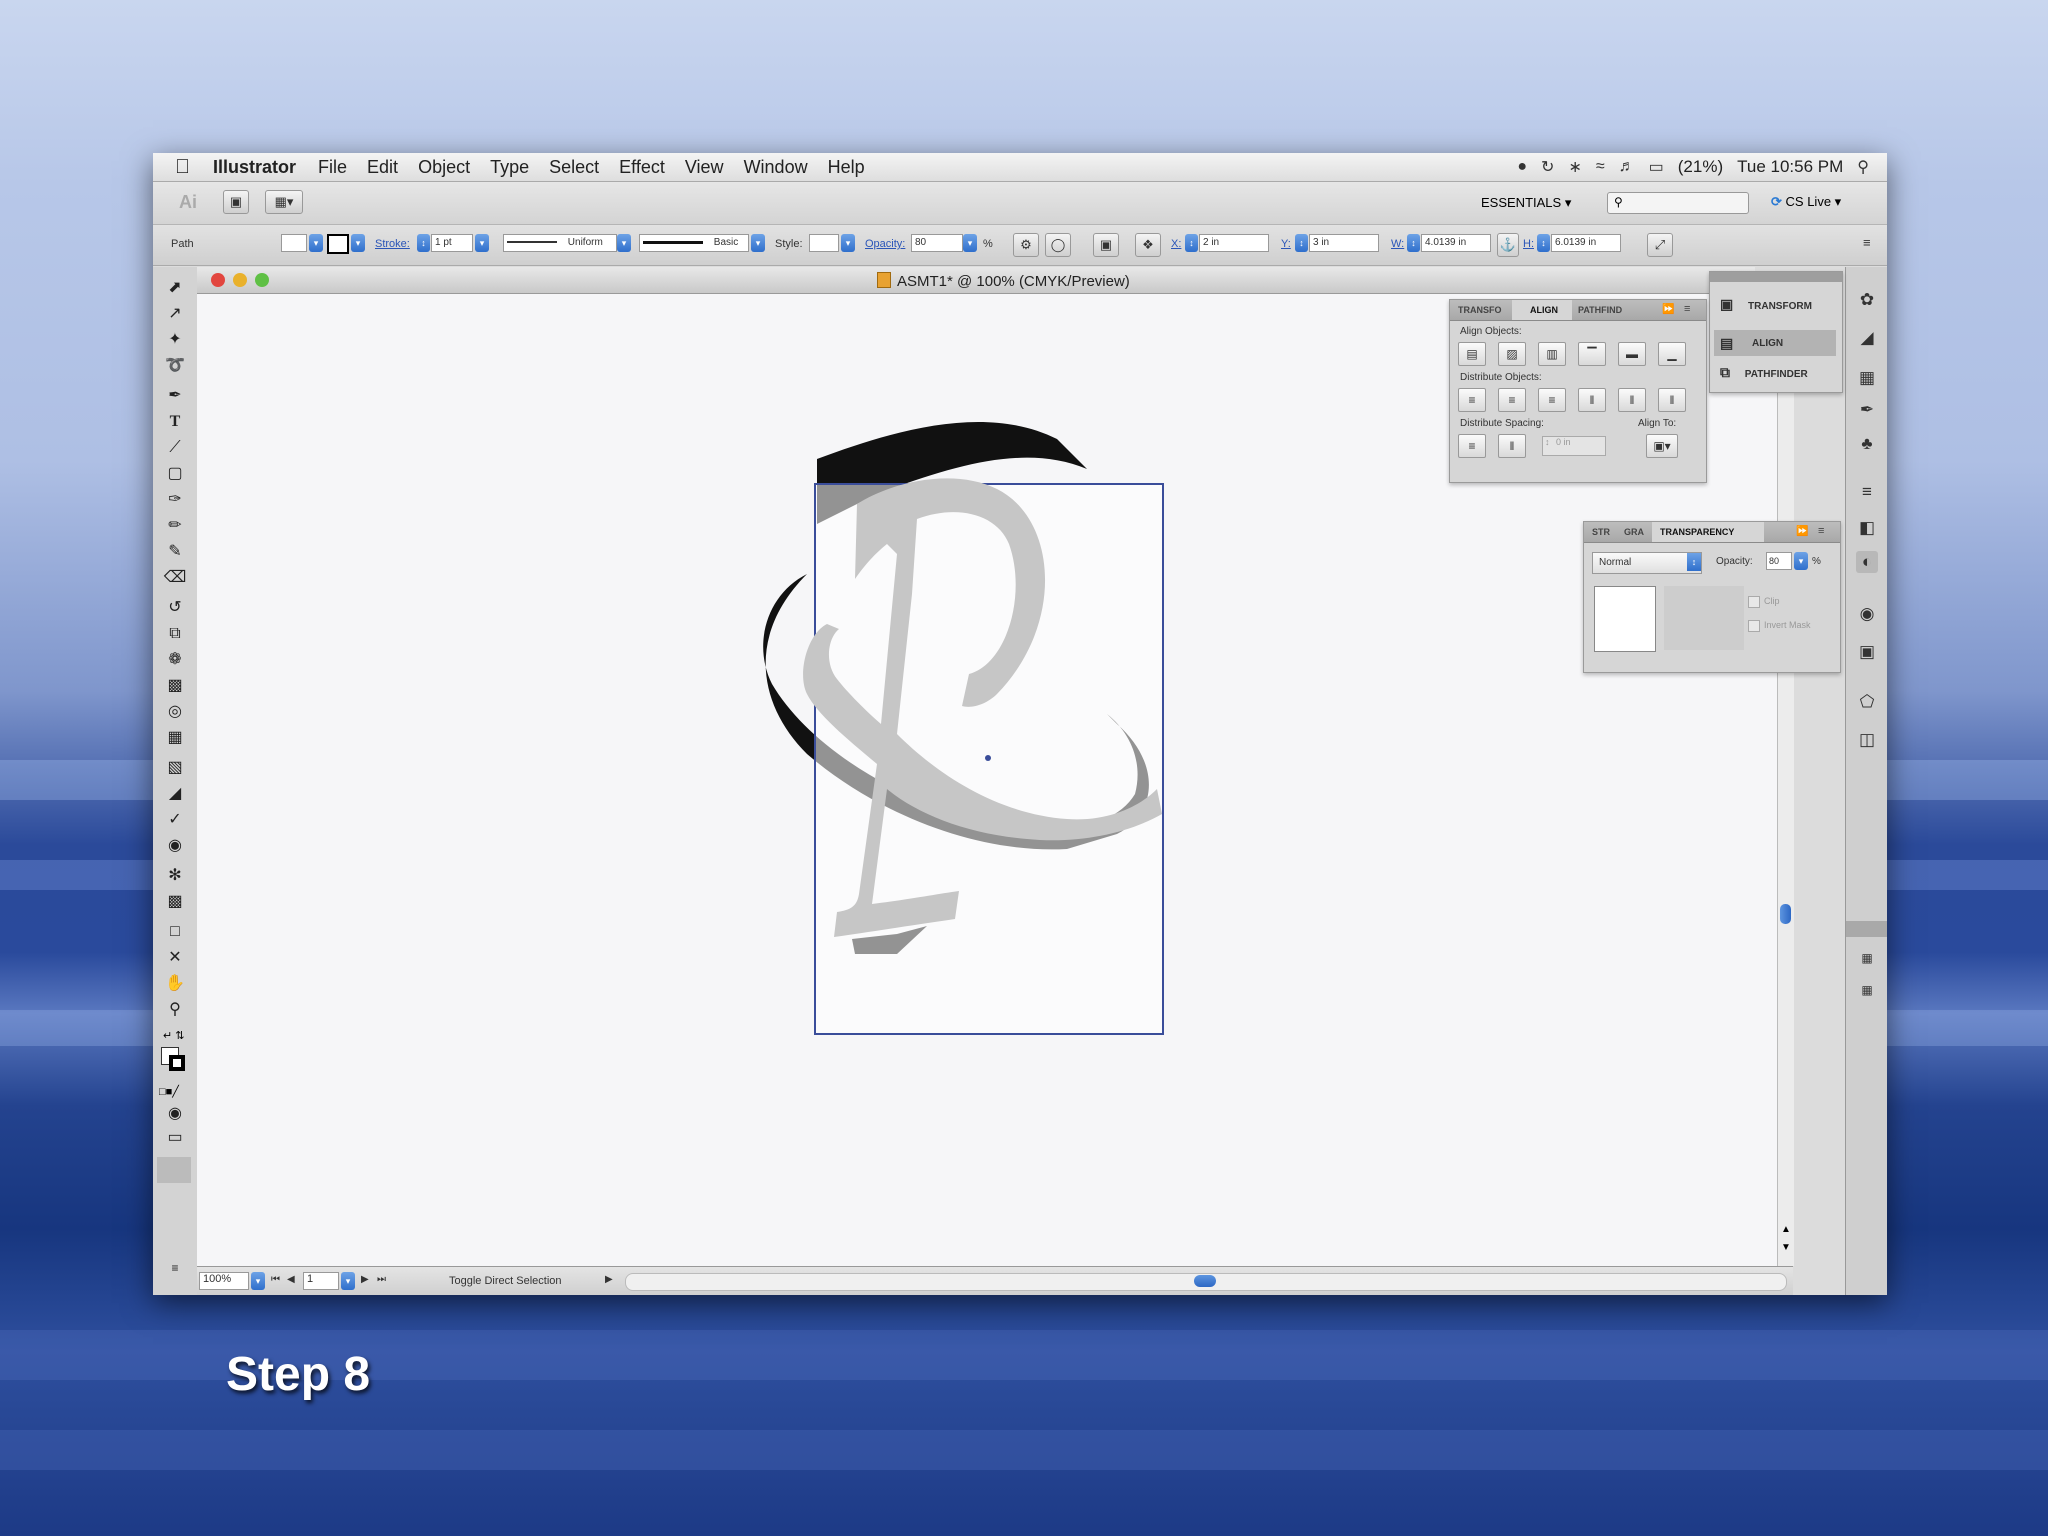 The width and height of the screenshot is (2048, 1536). I want to click on transparency-panel-menu-icon: ≡, so click(1821, 531).